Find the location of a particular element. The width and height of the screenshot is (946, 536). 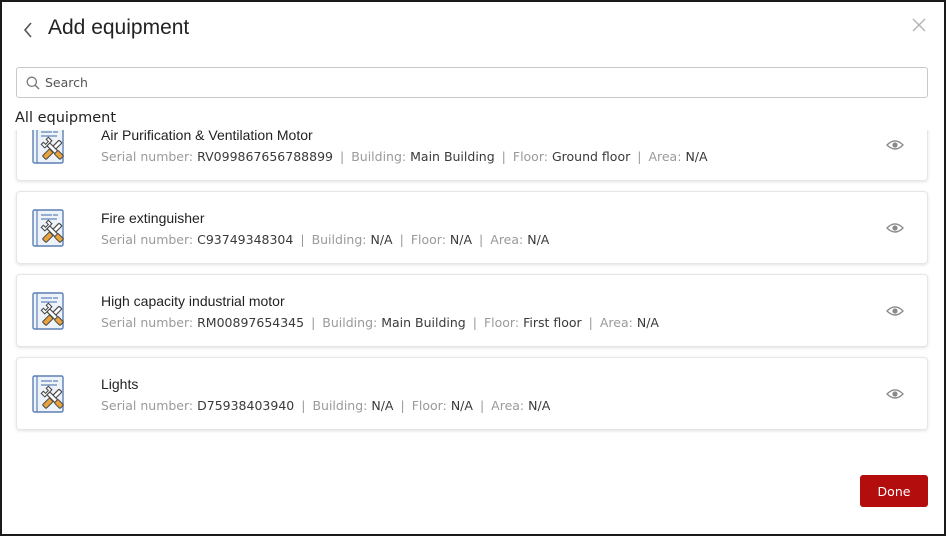

done-button: Done is located at coordinates (894, 491).